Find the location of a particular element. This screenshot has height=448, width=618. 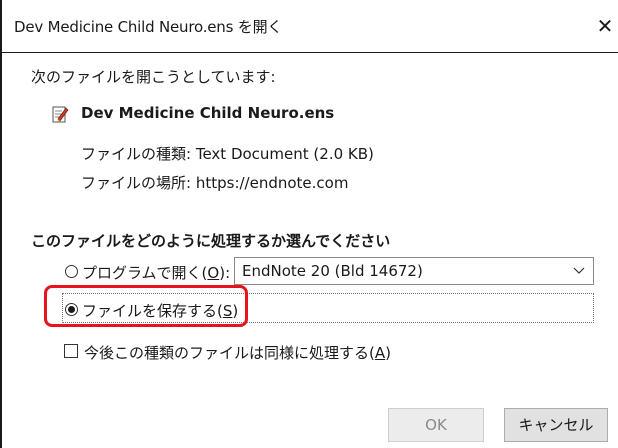

open-with-label: プログラムで開く(O): is located at coordinates (156, 272).